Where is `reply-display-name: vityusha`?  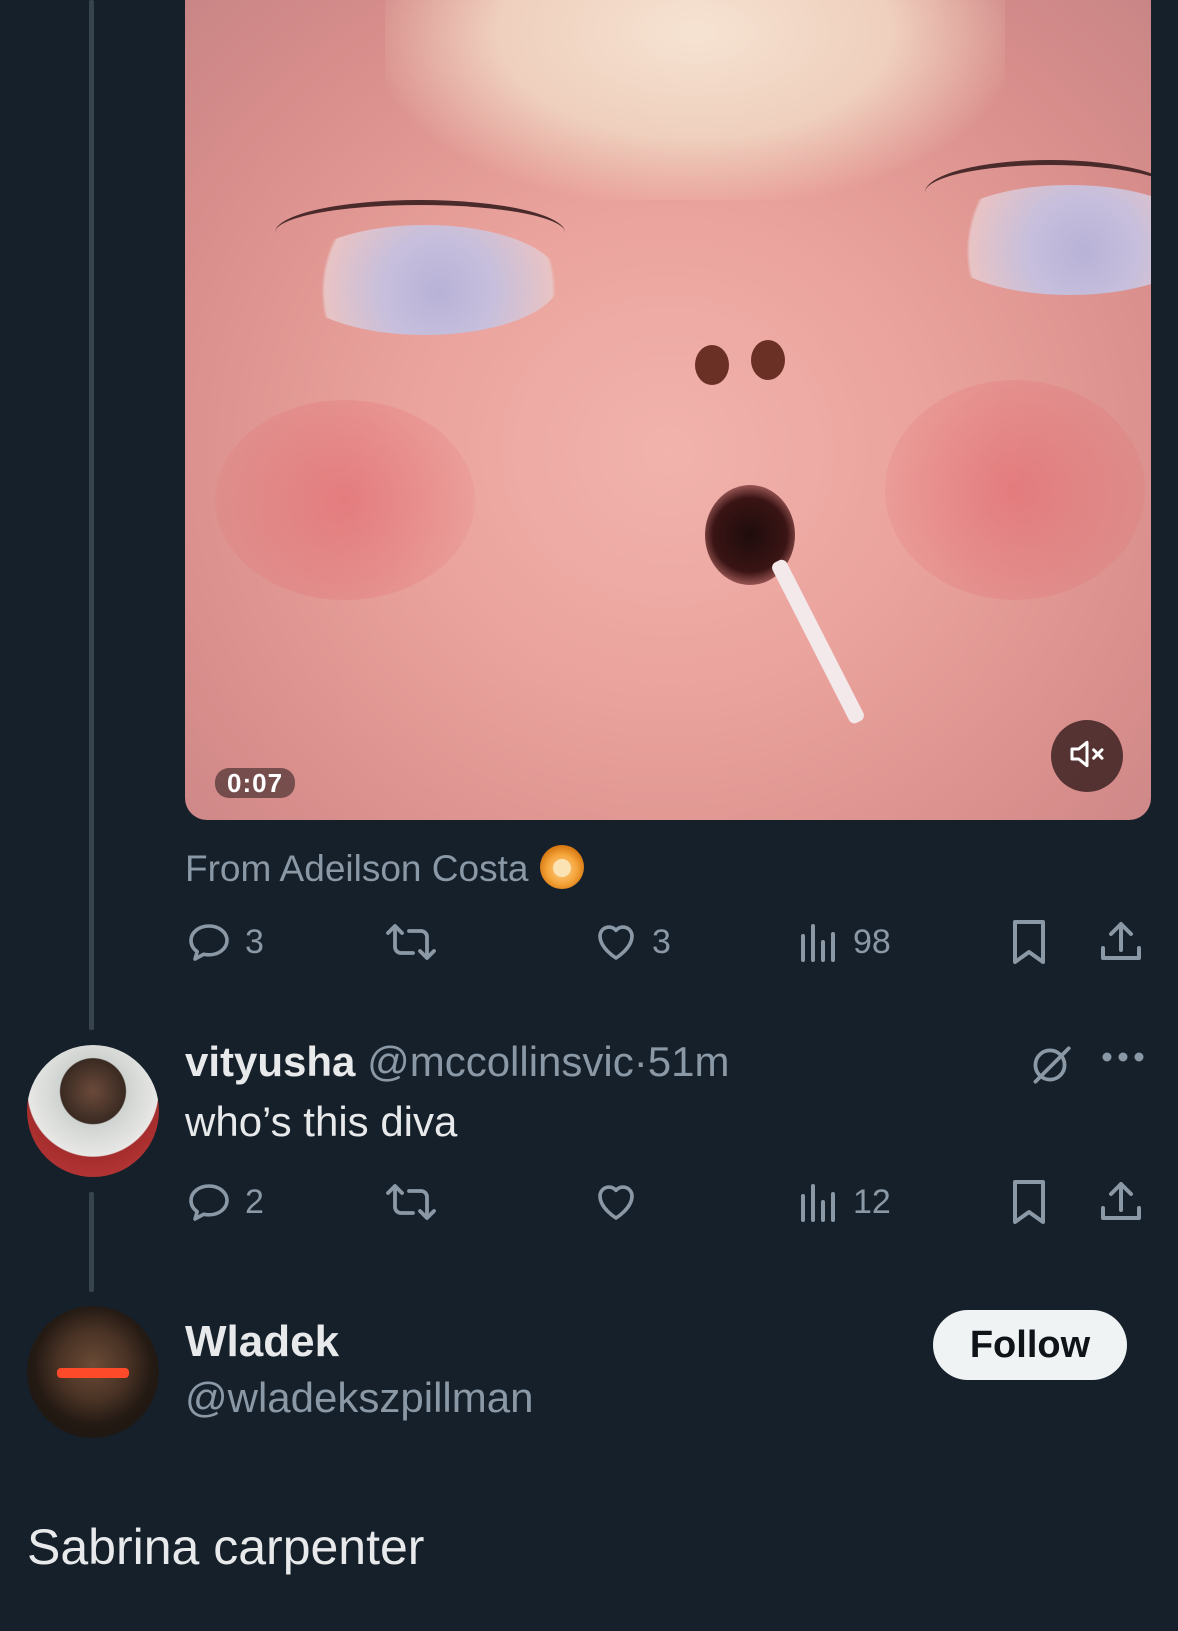
reply-display-name: vityusha is located at coordinates (270, 1061).